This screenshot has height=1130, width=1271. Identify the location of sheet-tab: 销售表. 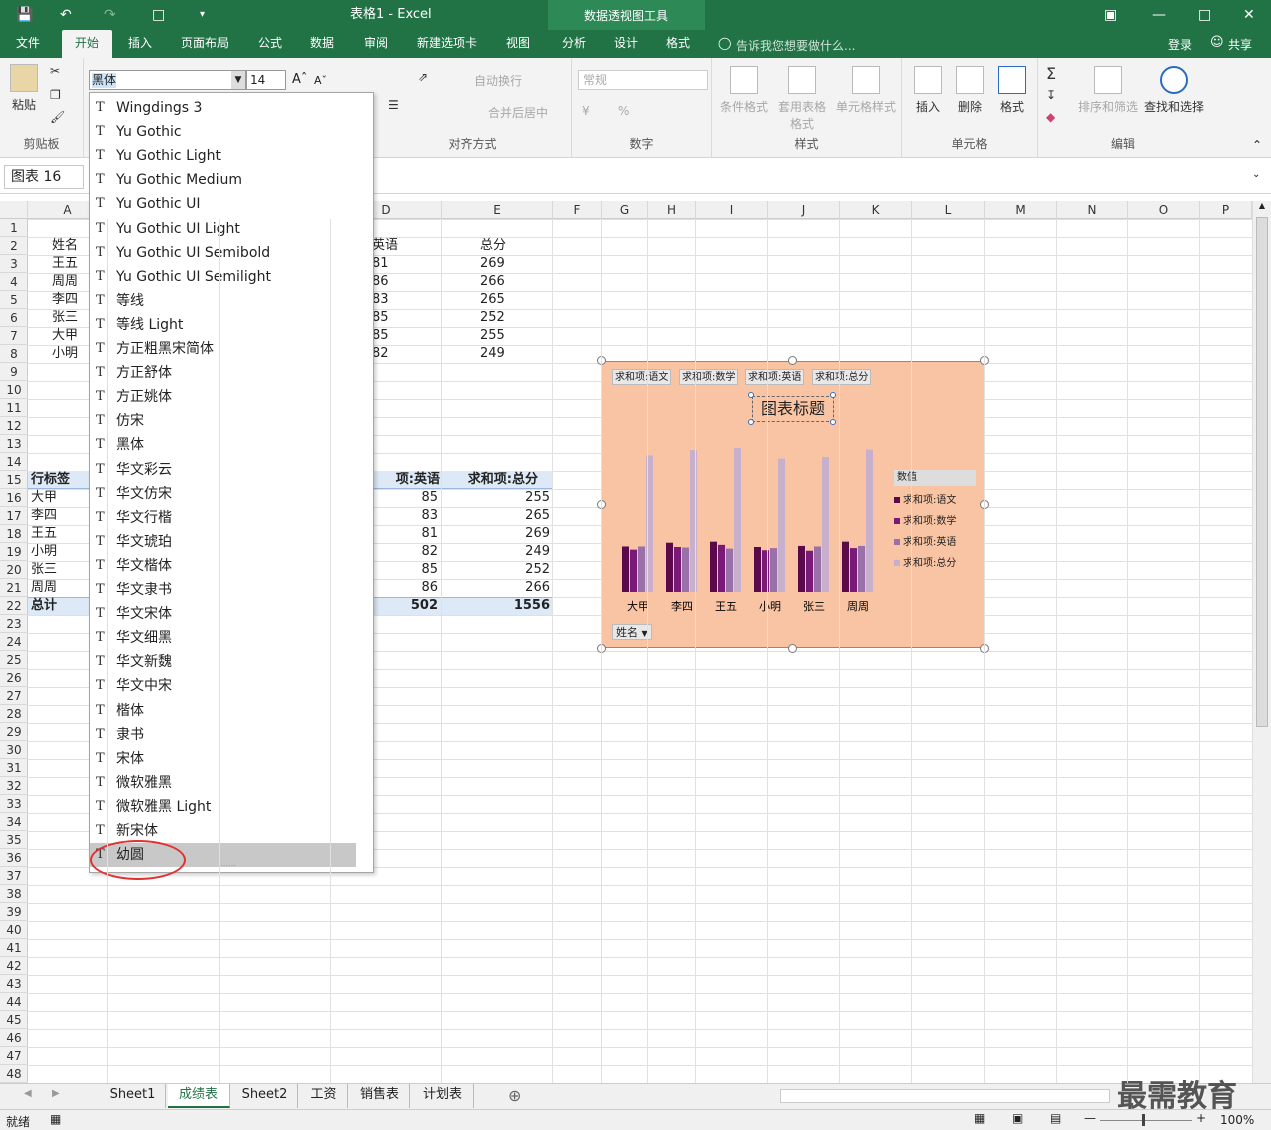
(380, 1096).